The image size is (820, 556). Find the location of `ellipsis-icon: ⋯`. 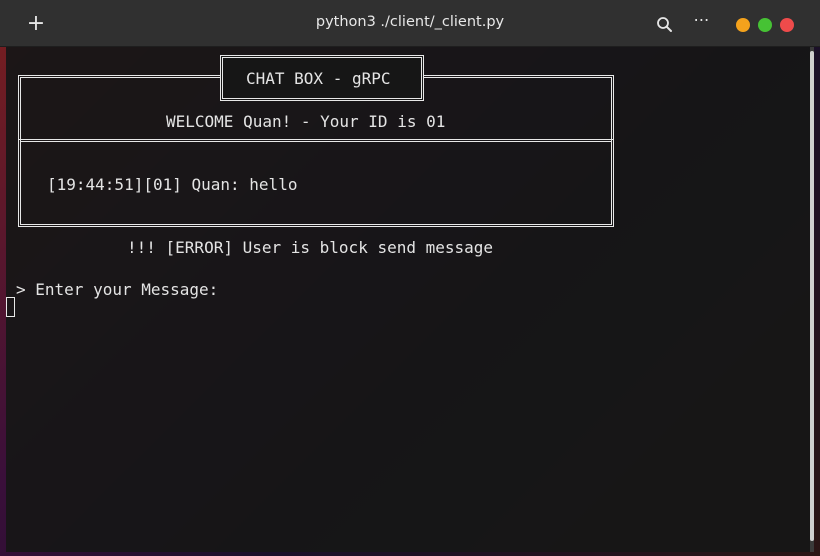

ellipsis-icon: ⋯ is located at coordinates (702, 21).